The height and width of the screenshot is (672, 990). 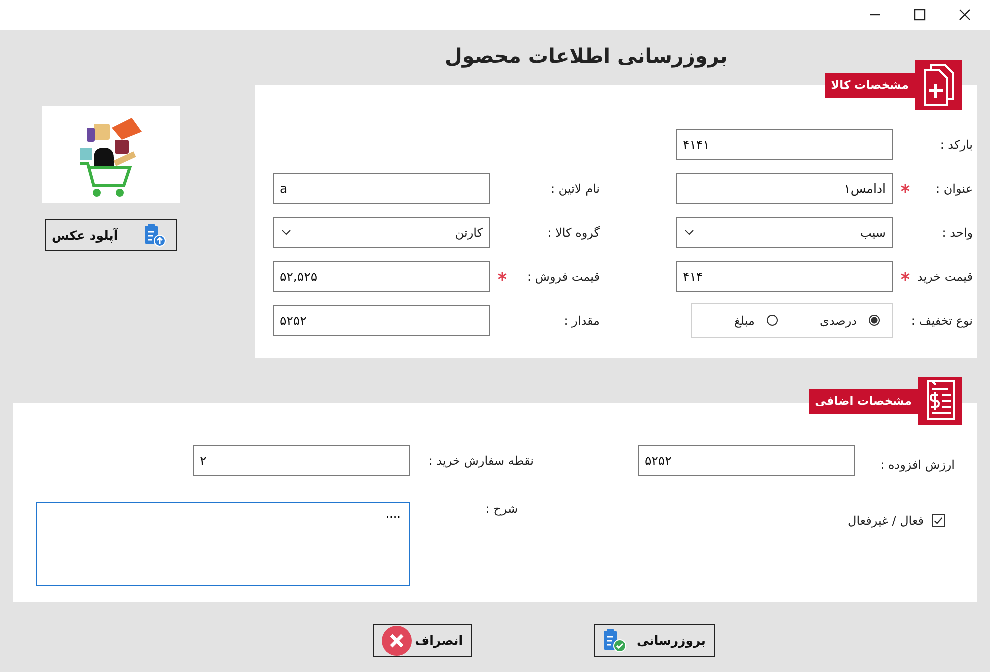 What do you see at coordinates (942, 321) in the screenshot?
I see `field-label: نوع تخفیف :` at bounding box center [942, 321].